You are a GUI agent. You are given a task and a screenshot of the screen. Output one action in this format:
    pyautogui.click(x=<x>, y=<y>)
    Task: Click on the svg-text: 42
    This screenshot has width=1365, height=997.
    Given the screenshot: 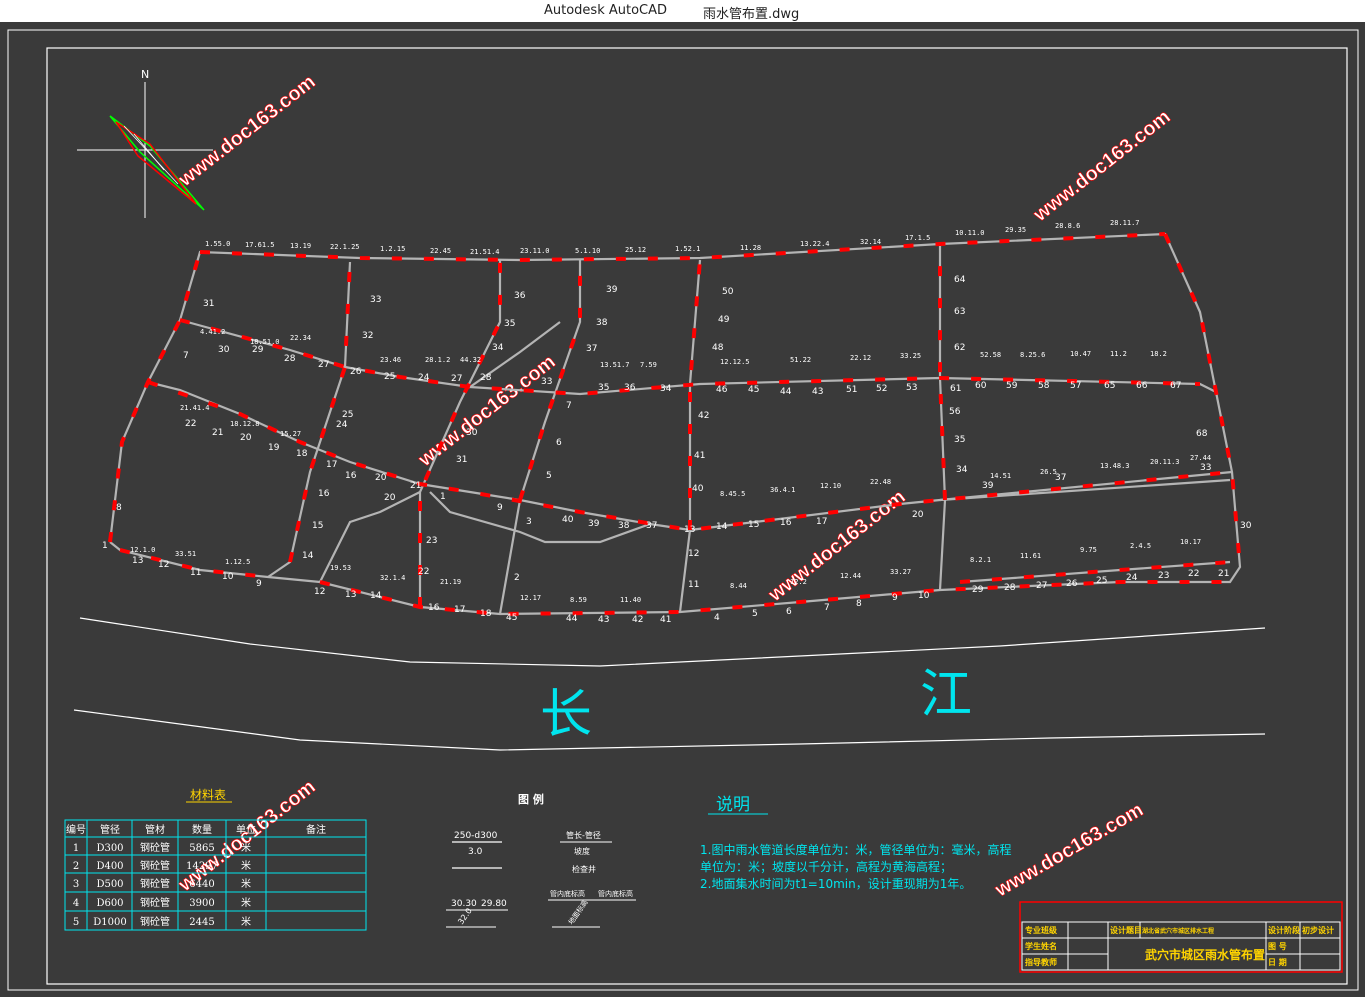 What is the action you would take?
    pyautogui.click(x=703, y=416)
    